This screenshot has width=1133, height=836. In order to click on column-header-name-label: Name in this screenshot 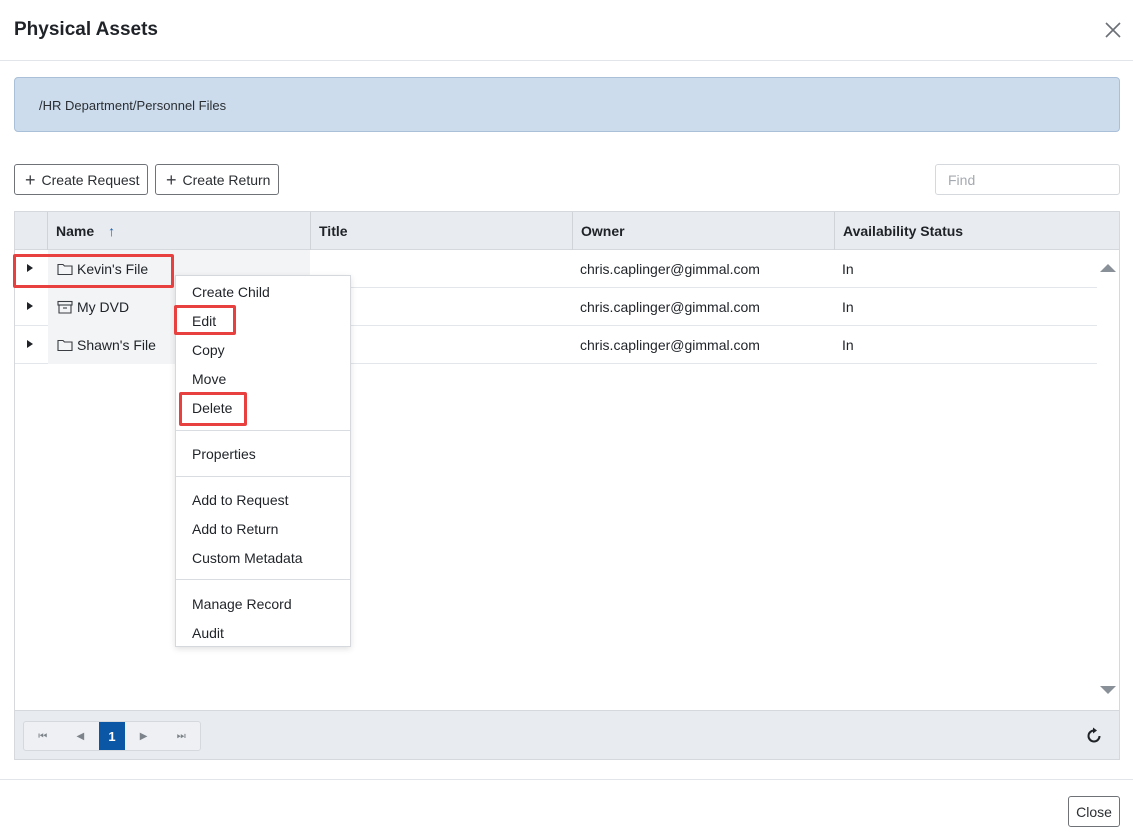, I will do `click(75, 231)`.